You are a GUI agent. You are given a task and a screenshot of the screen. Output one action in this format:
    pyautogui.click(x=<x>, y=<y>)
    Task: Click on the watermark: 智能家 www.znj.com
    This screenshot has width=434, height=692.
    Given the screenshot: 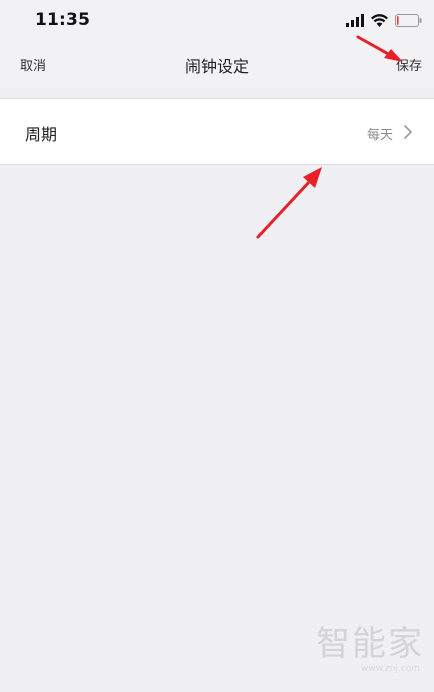 What is the action you would take?
    pyautogui.click(x=370, y=649)
    